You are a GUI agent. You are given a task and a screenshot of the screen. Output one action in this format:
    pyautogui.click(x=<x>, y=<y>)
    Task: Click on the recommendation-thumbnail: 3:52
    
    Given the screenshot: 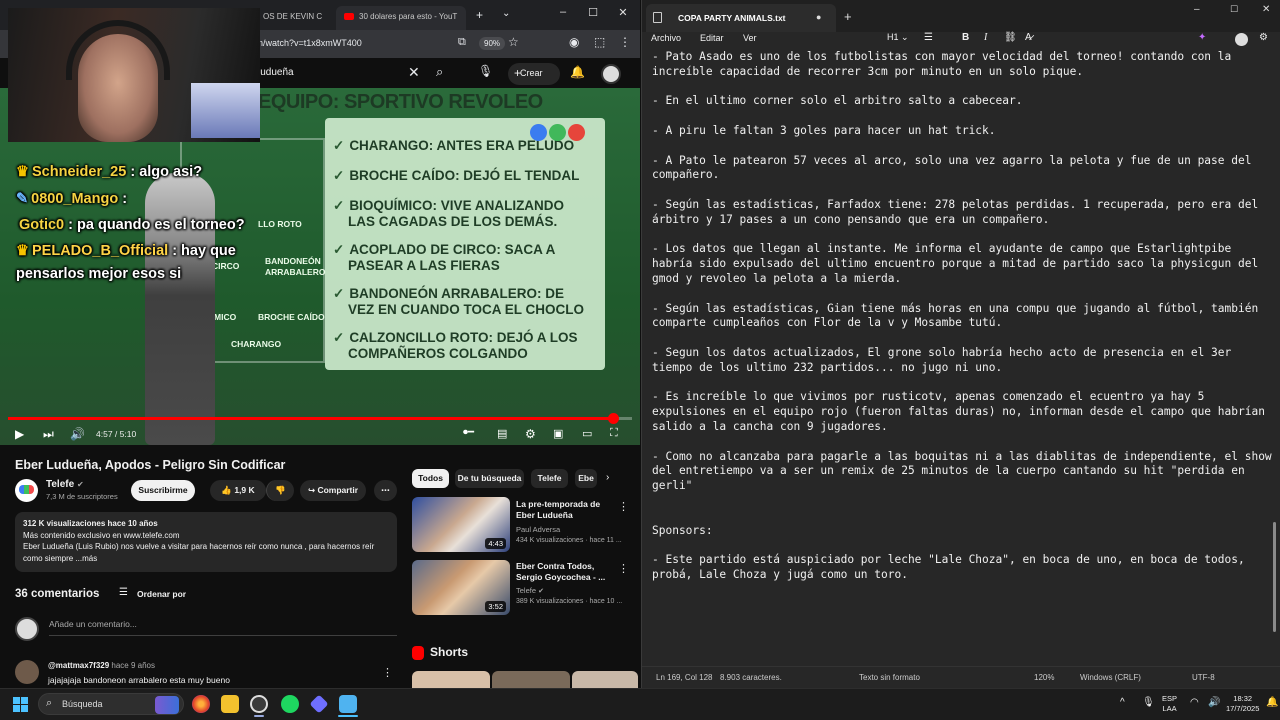 What is the action you would take?
    pyautogui.click(x=461, y=587)
    